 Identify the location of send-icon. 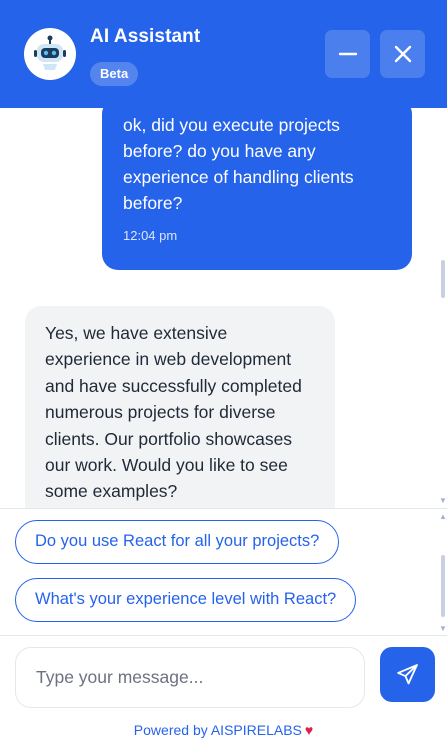
(407, 674).